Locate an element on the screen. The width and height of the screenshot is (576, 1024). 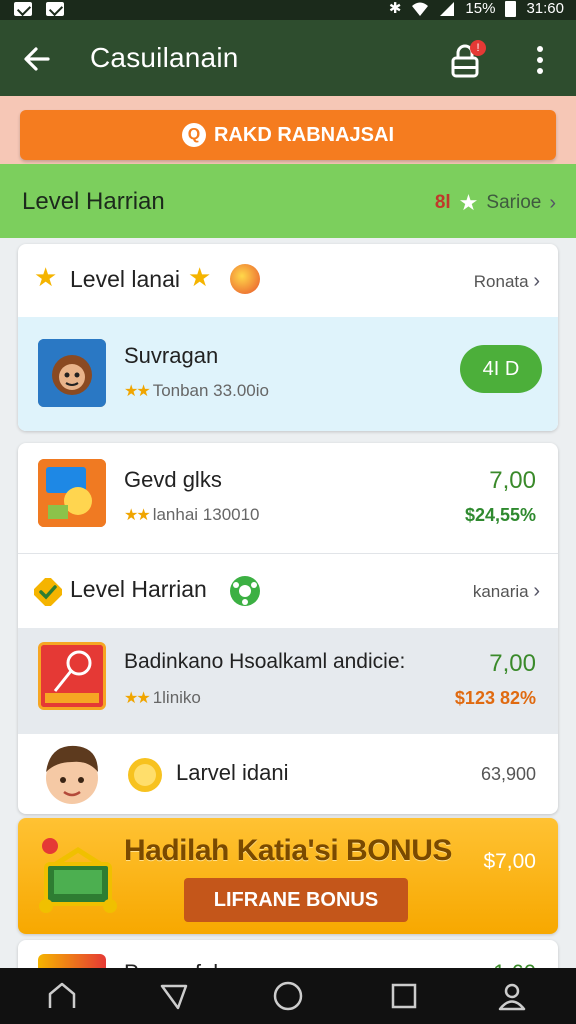
coin-icon is located at coordinates (145, 775).